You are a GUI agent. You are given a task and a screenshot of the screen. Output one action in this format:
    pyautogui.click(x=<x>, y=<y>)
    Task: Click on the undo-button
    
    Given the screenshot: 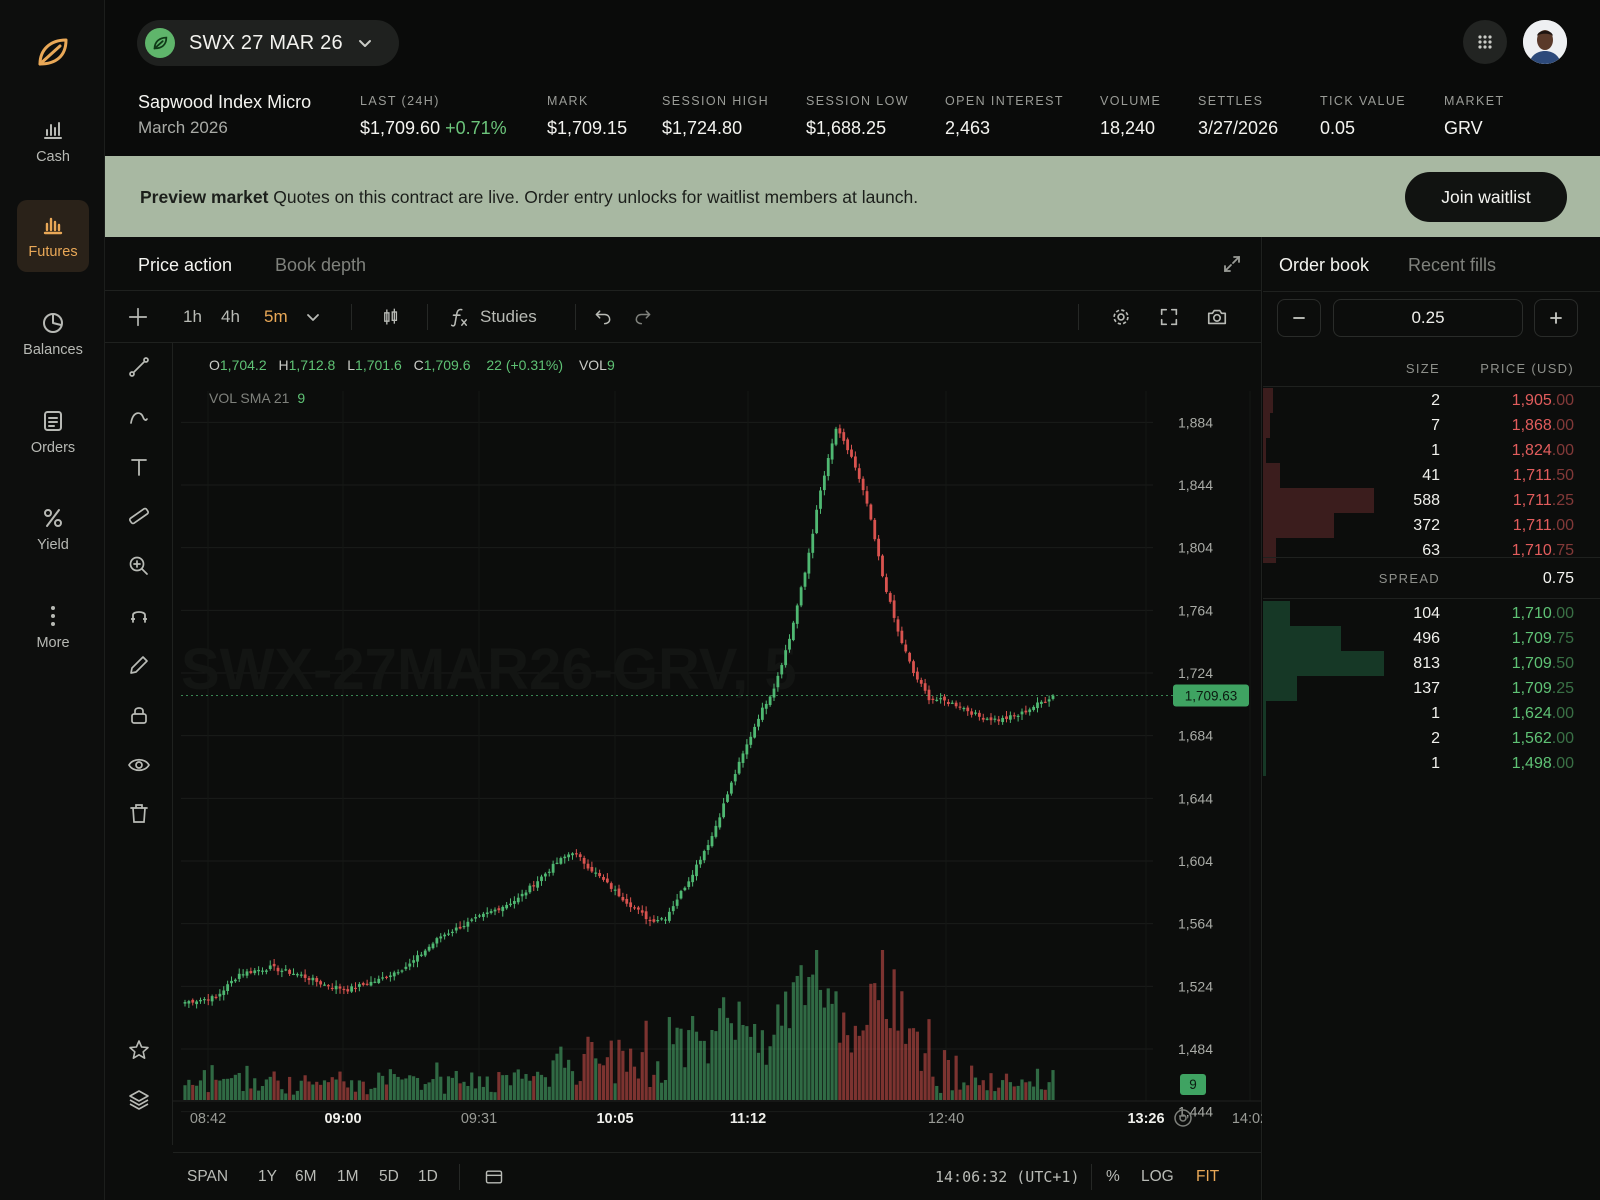 What is the action you would take?
    pyautogui.click(x=603, y=317)
    